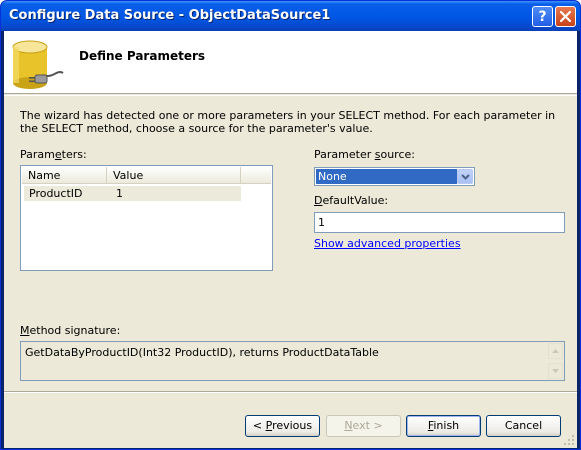 This screenshot has height=450, width=581. What do you see at coordinates (355, 200) in the screenshot?
I see `default-value-label-rest: efaultValue:` at bounding box center [355, 200].